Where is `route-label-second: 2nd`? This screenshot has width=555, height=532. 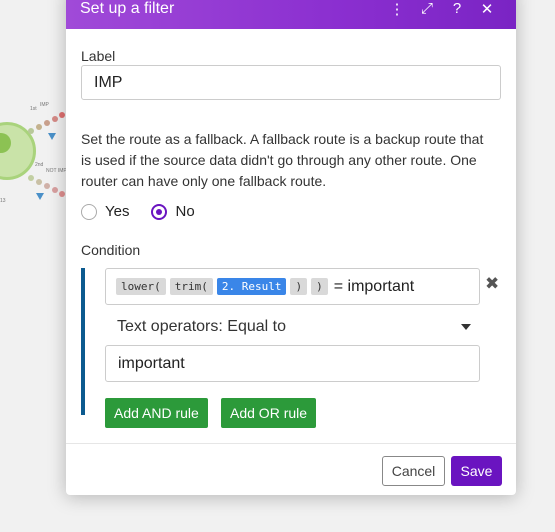
route-label-second: 2nd is located at coordinates (39, 165).